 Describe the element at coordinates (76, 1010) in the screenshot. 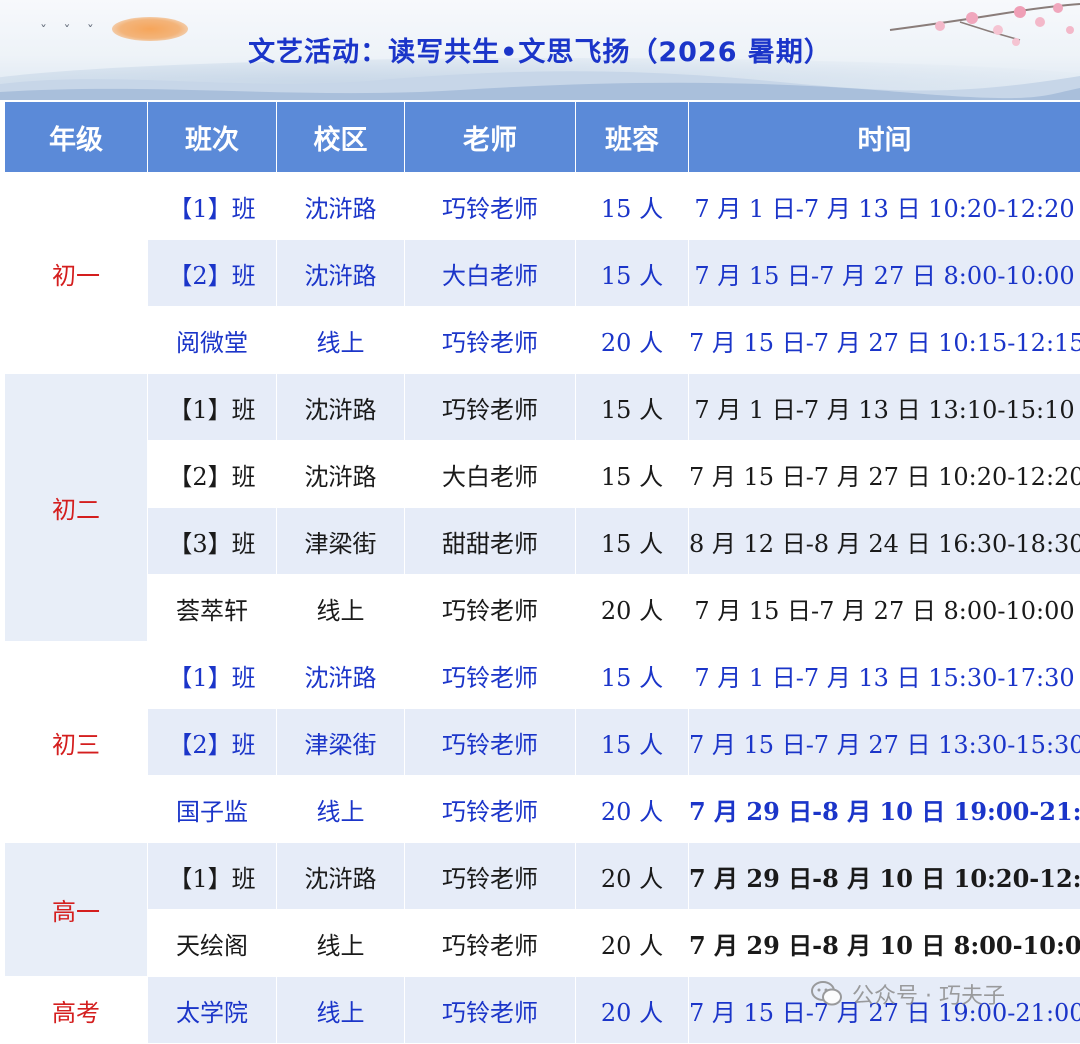

I see `grade-cell: 高考` at that location.